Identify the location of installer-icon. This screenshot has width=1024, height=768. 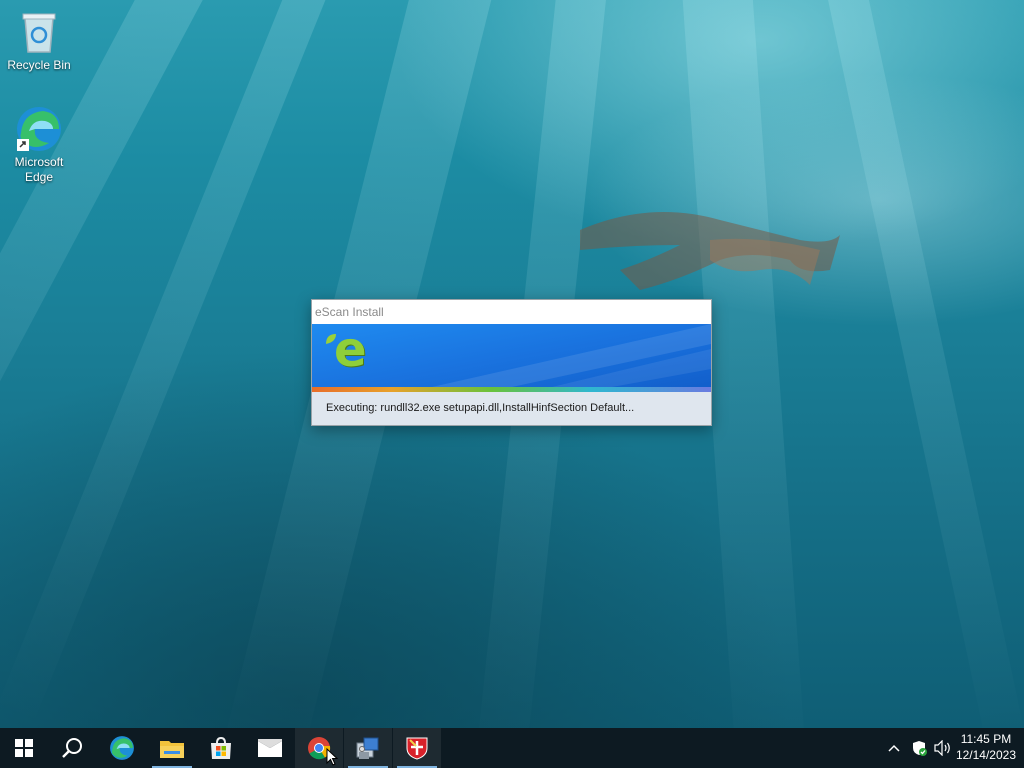
(367, 748).